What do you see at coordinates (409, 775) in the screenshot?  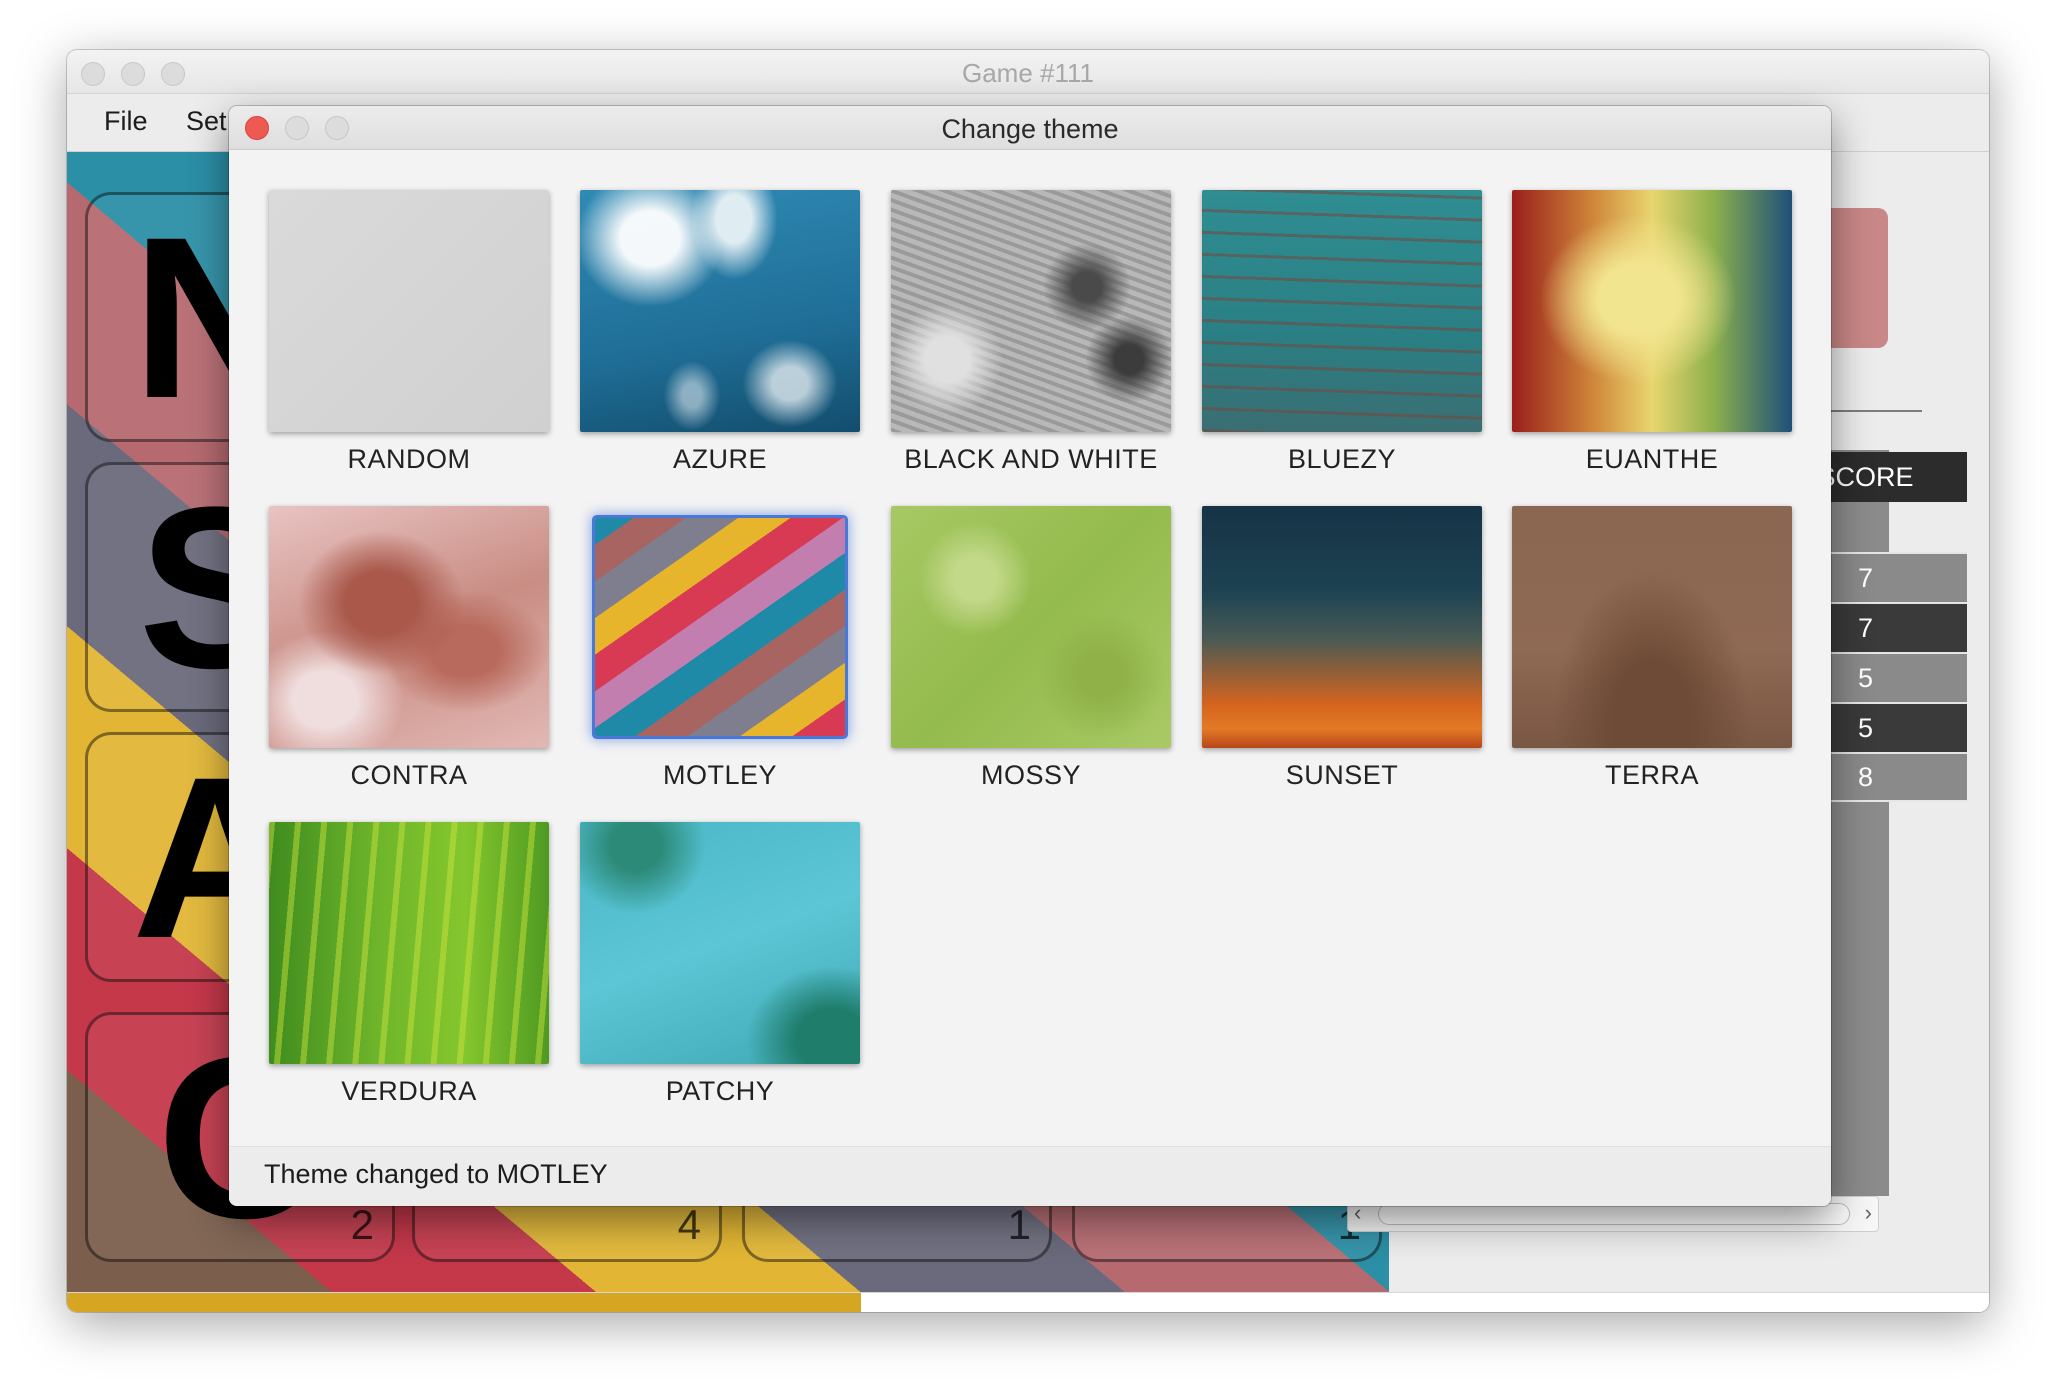 I see `theme-label: CONTRA` at bounding box center [409, 775].